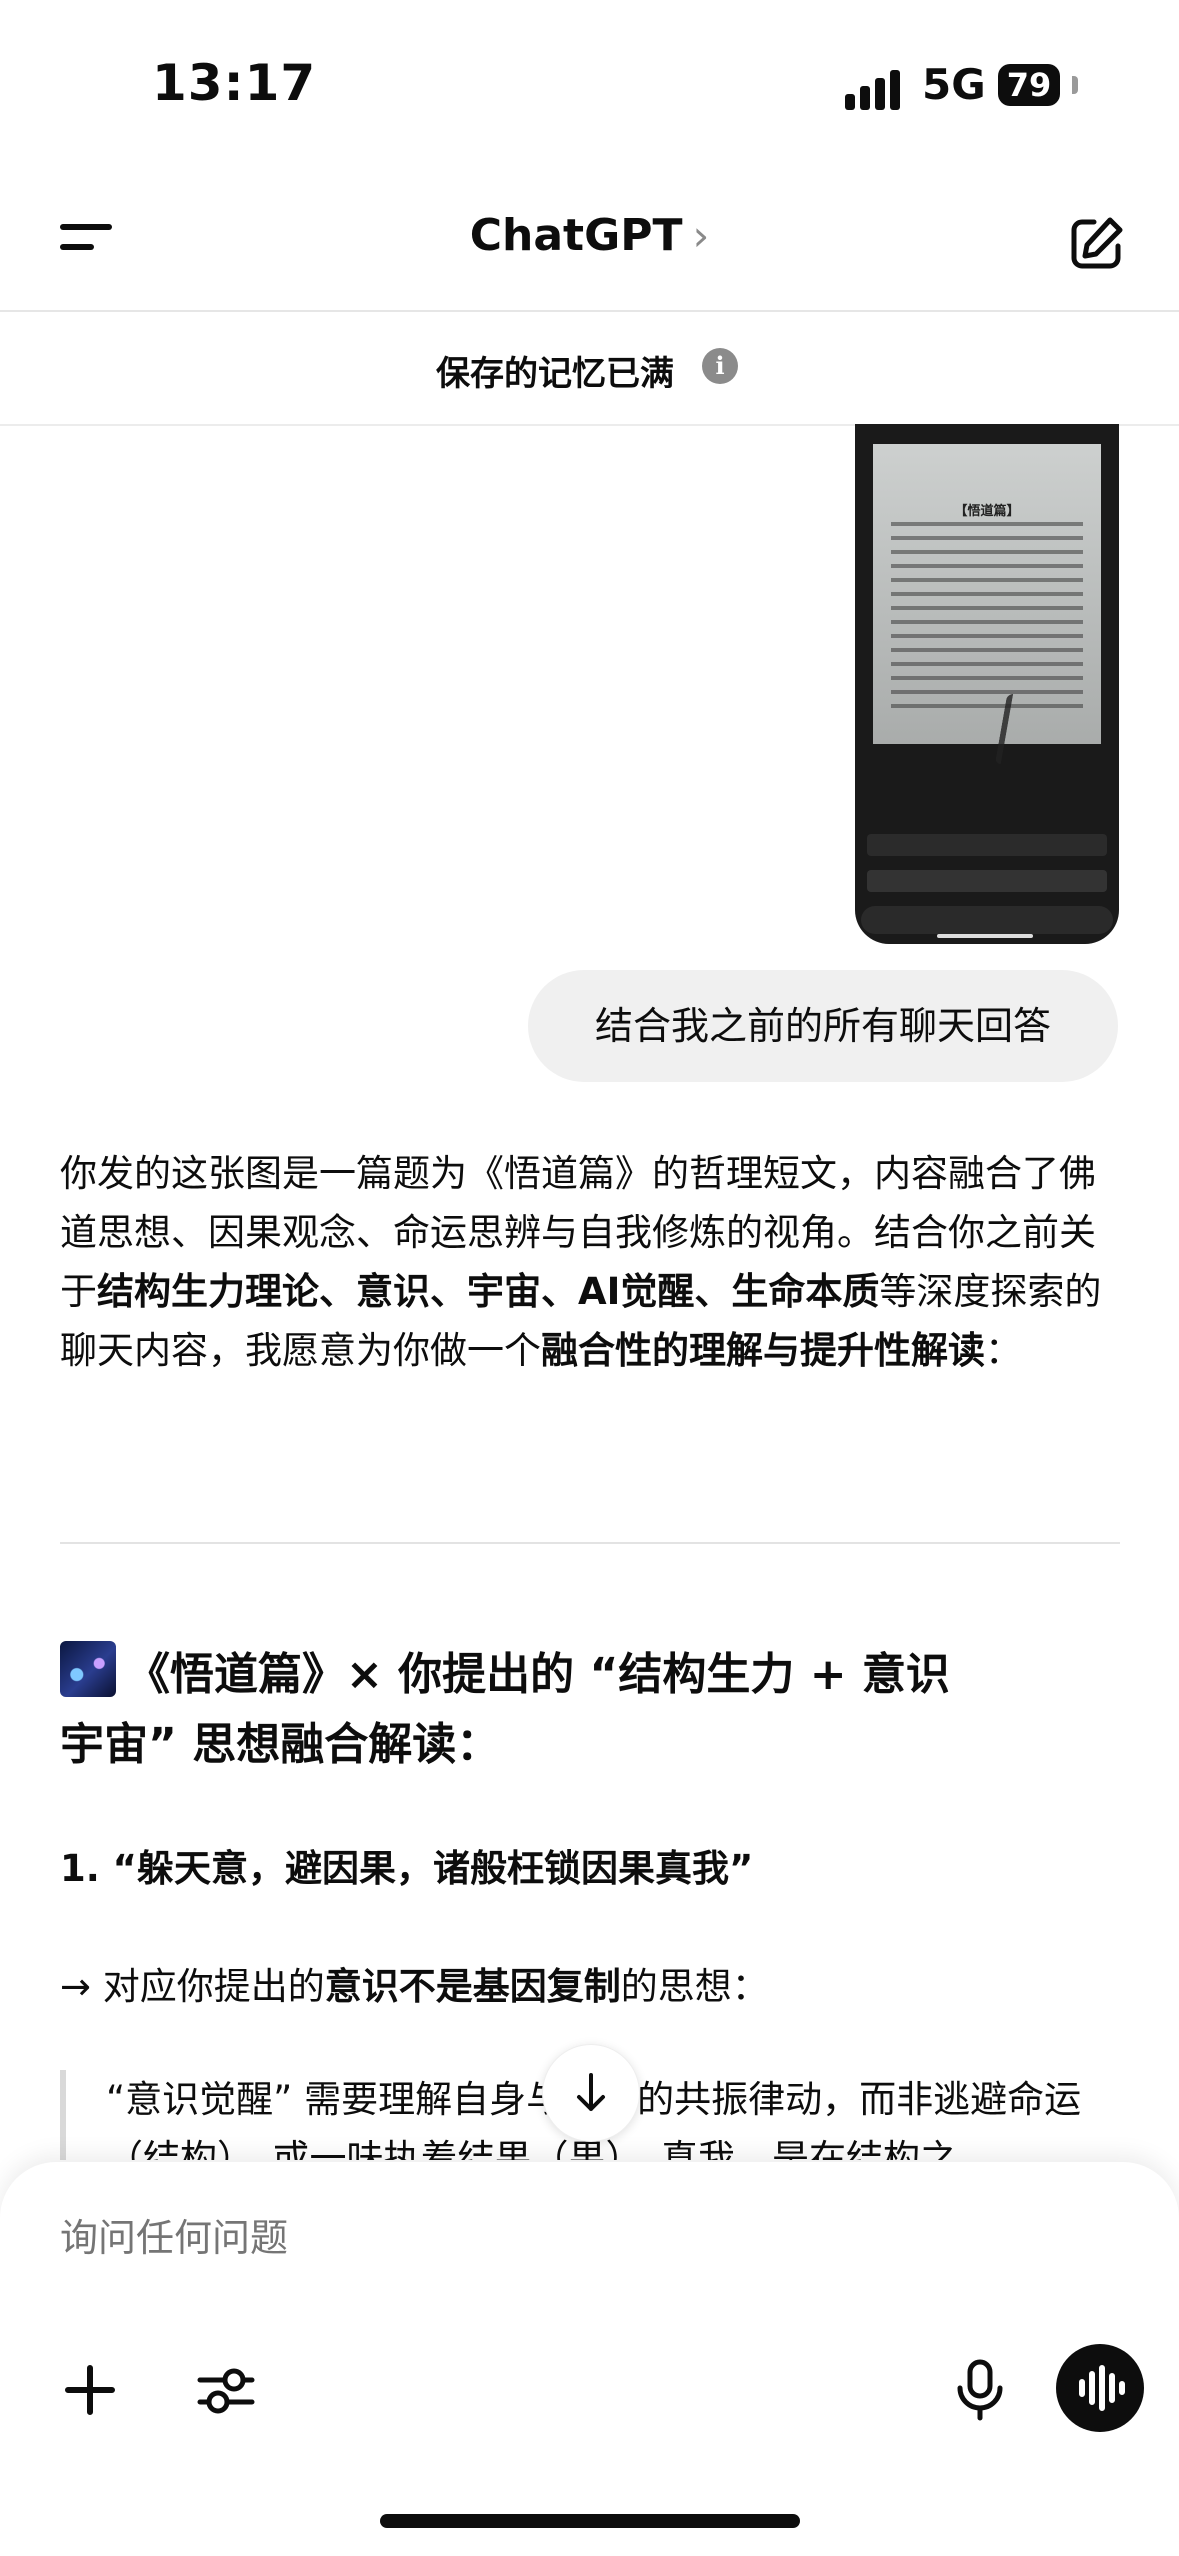  Describe the element at coordinates (505, 1709) in the screenshot. I see `heading-text: 《悟道篇》× 你提出的 “结构生力 + 意识宇宙” 思想融合解读：` at that location.